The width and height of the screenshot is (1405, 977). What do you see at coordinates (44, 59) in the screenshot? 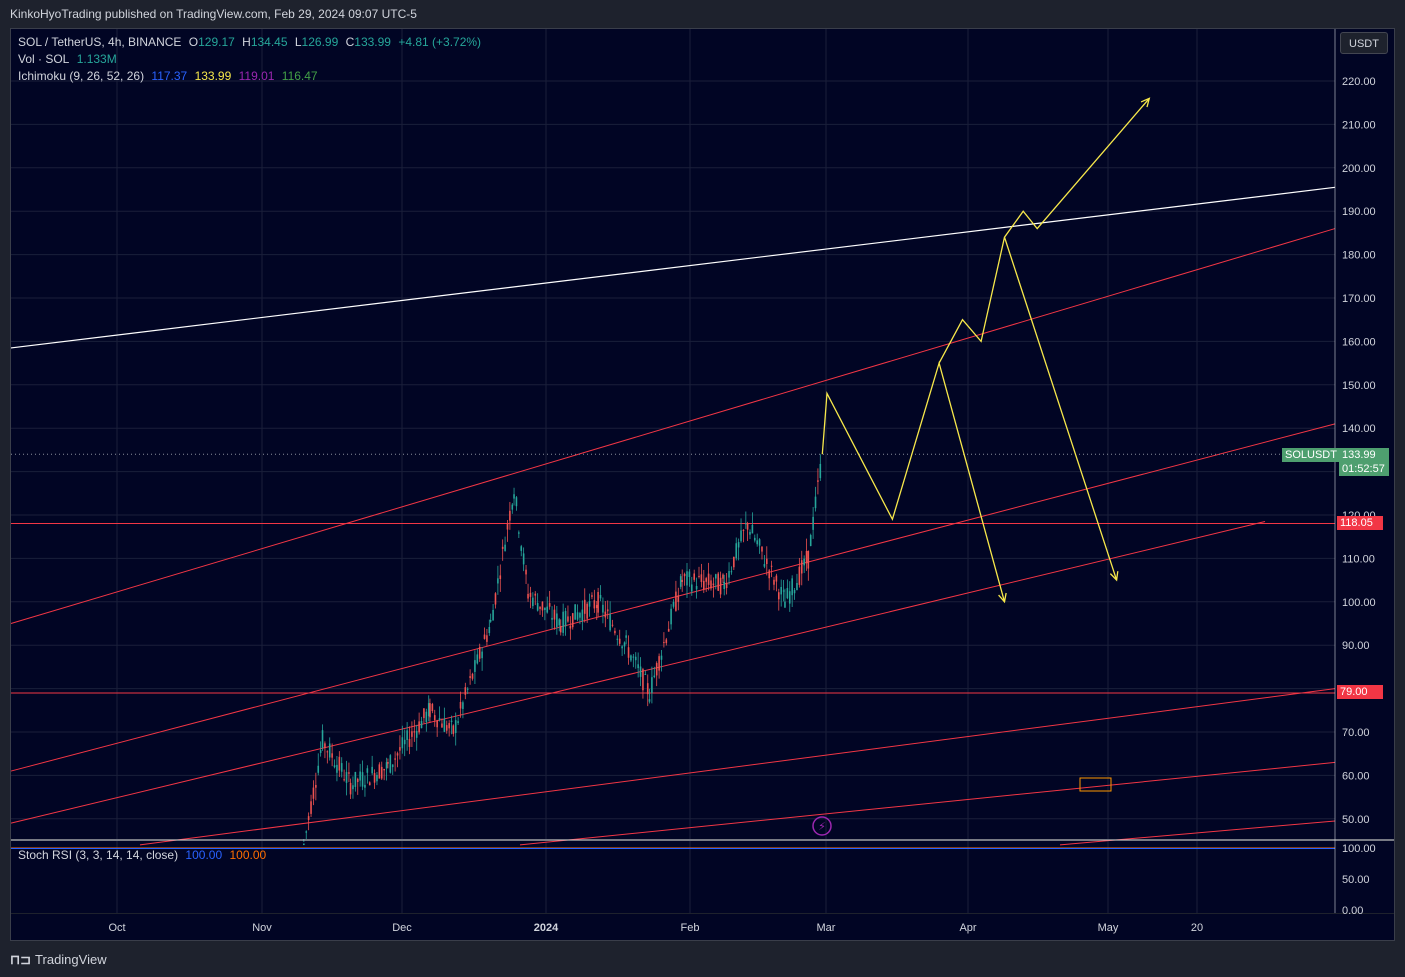
I see `volume-label: Vol · SOL` at bounding box center [44, 59].